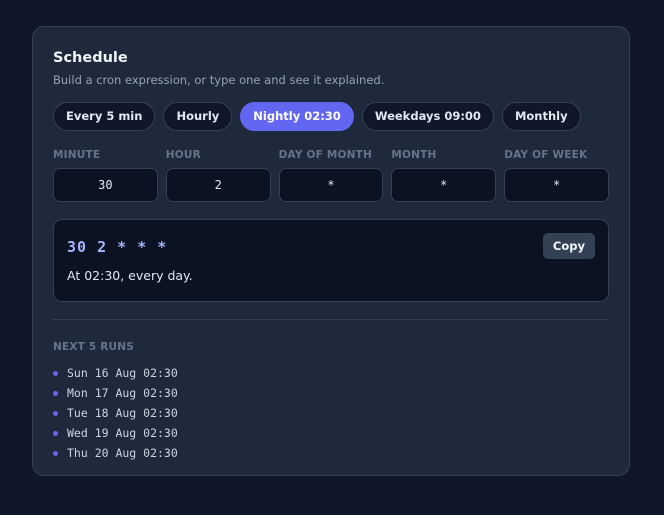 The width and height of the screenshot is (664, 515). What do you see at coordinates (546, 155) in the screenshot?
I see `day-of-week-label: DAY OF WEEK` at bounding box center [546, 155].